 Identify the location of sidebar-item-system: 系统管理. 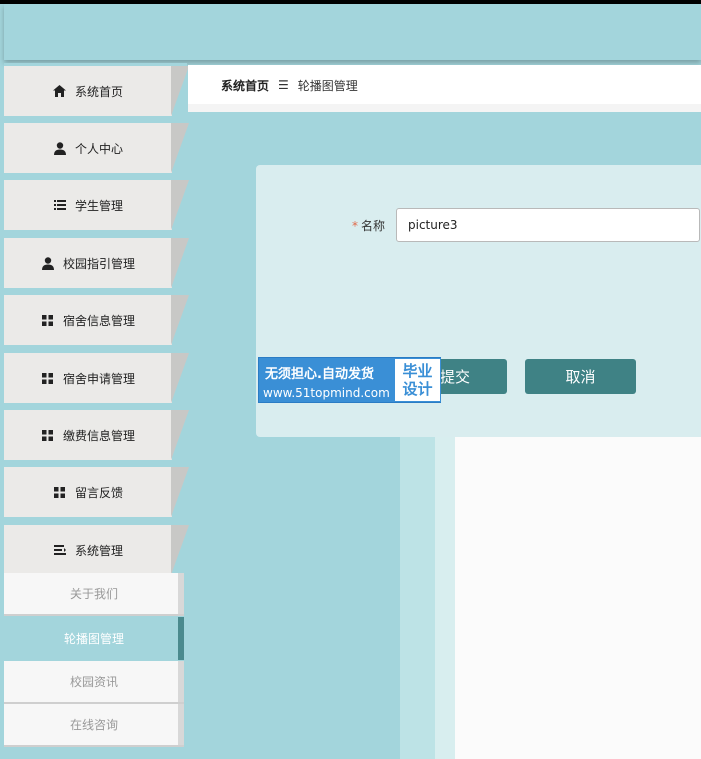
(96, 550).